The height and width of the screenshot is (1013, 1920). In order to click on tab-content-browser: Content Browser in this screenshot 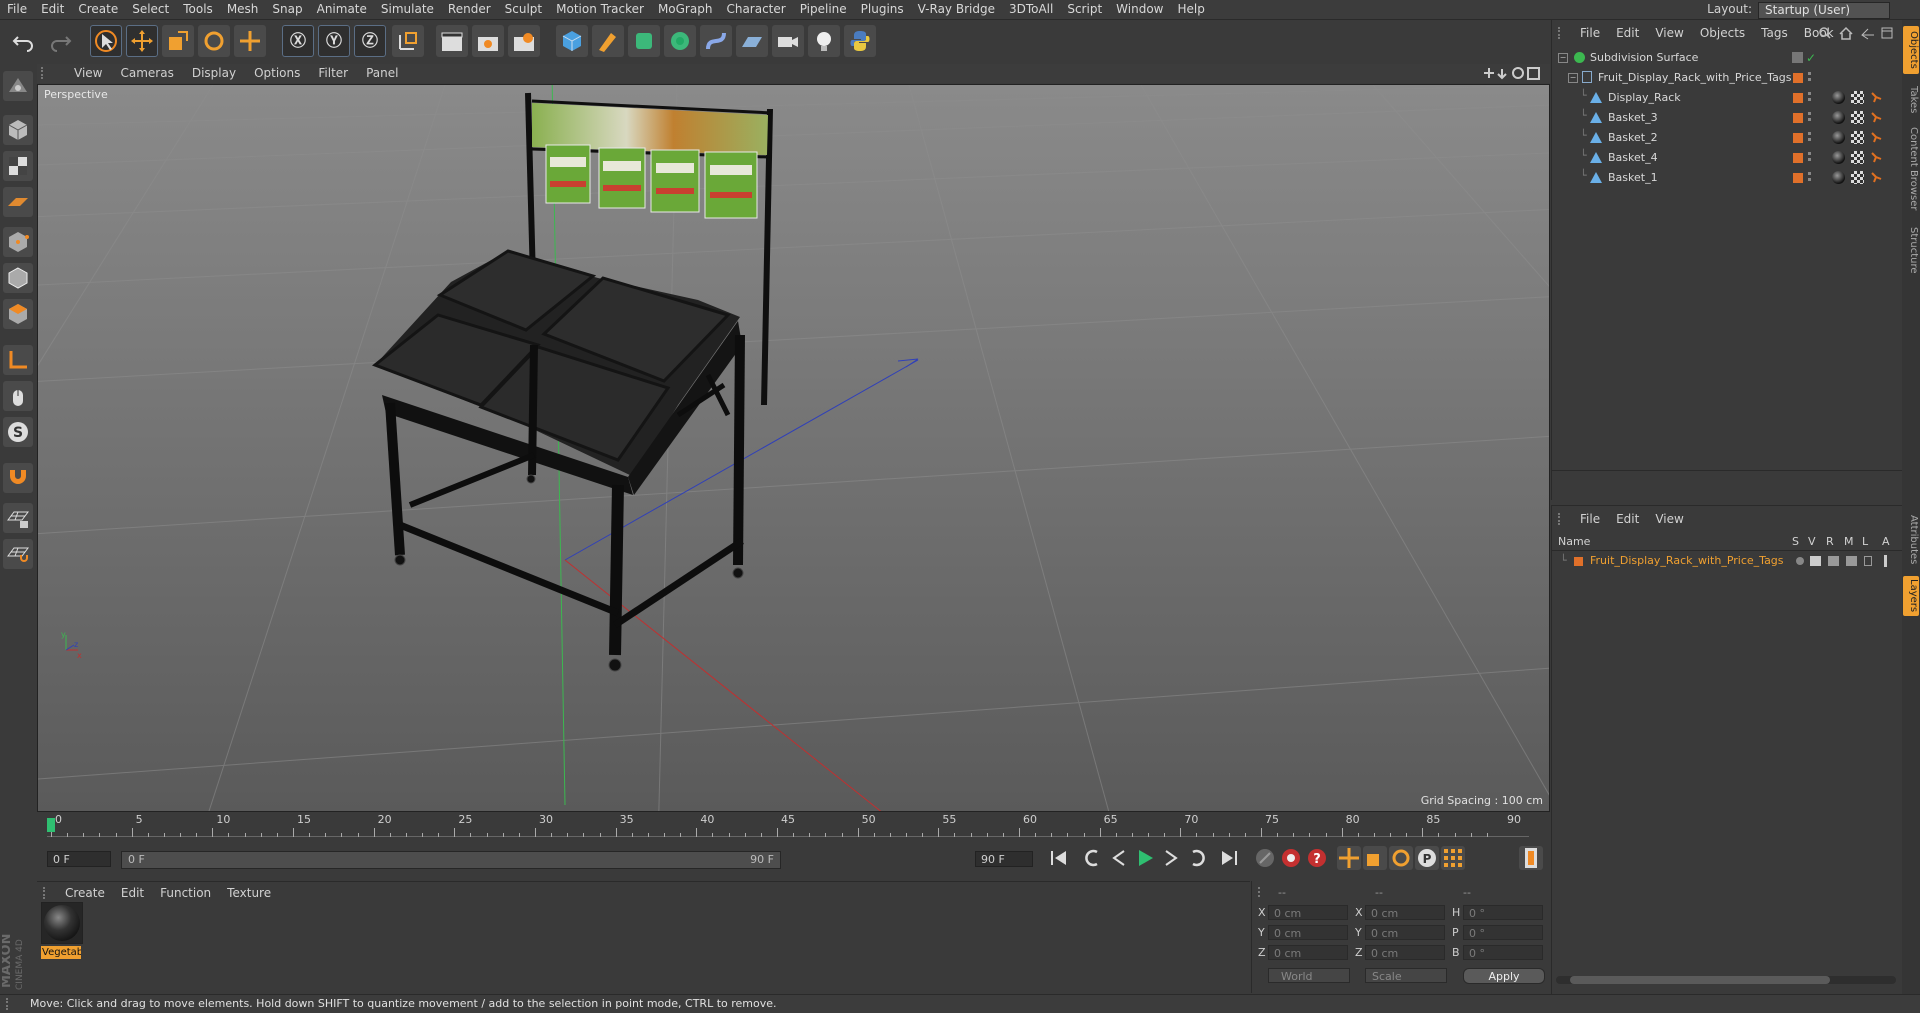, I will do `click(1911, 169)`.